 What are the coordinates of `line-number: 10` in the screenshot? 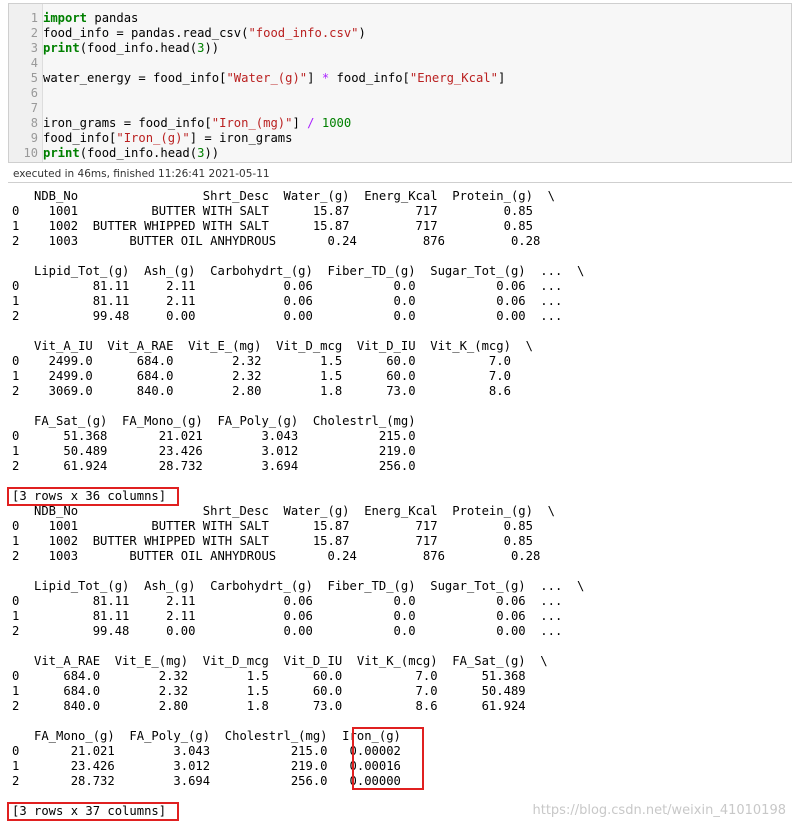 It's located at (30, 153).